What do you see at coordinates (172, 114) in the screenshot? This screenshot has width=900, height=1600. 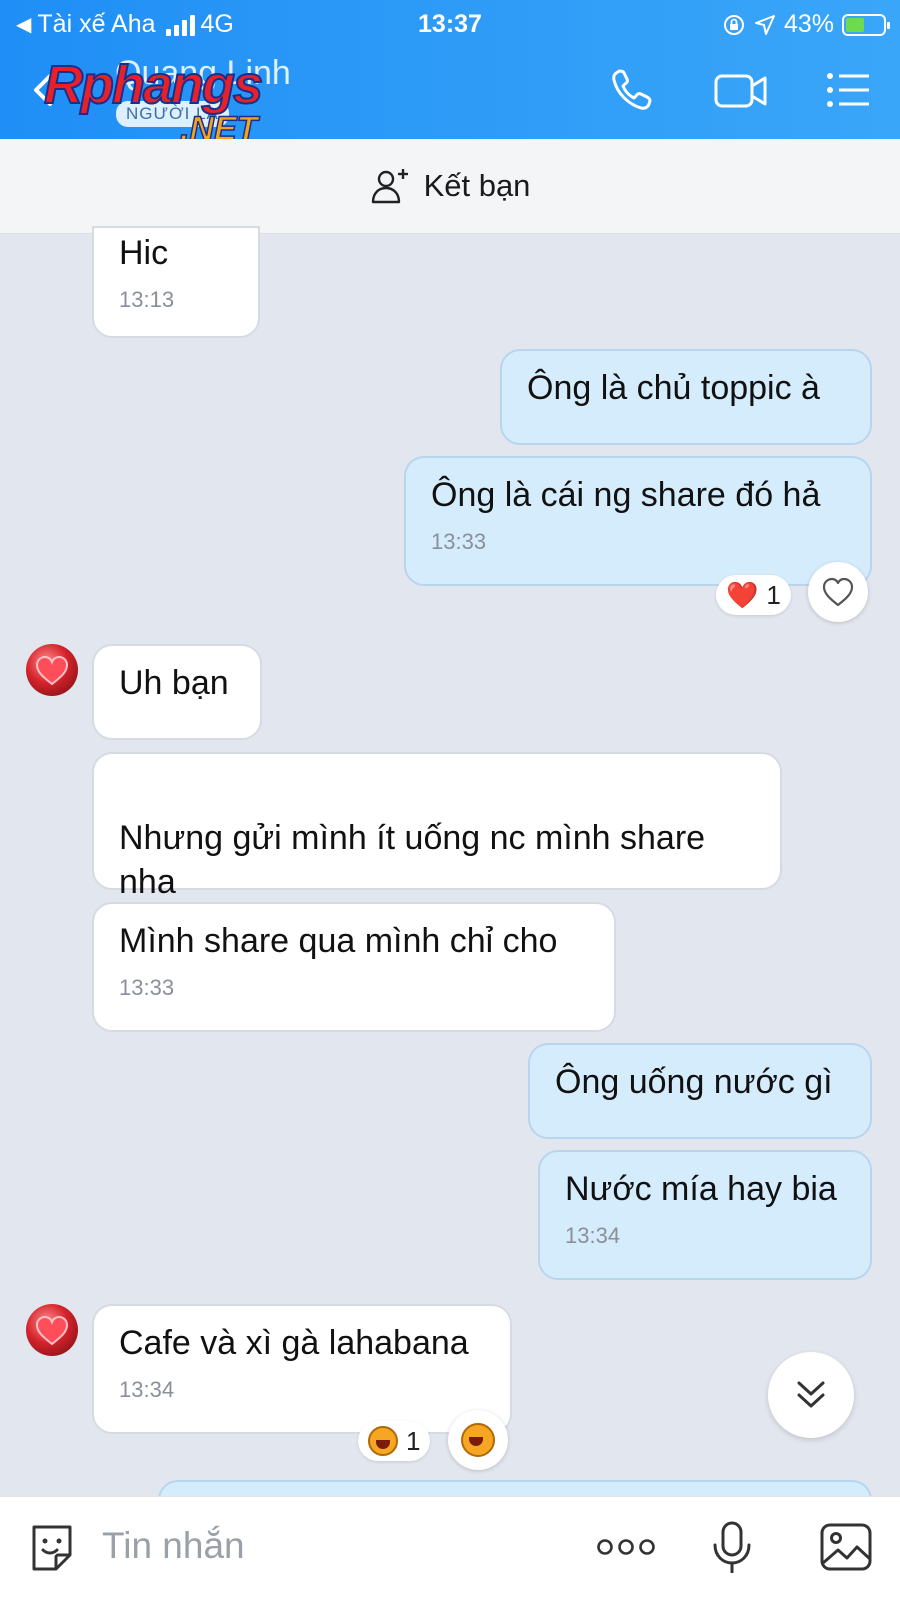 I see `stranger-badge: NGƯỜI LẠ` at bounding box center [172, 114].